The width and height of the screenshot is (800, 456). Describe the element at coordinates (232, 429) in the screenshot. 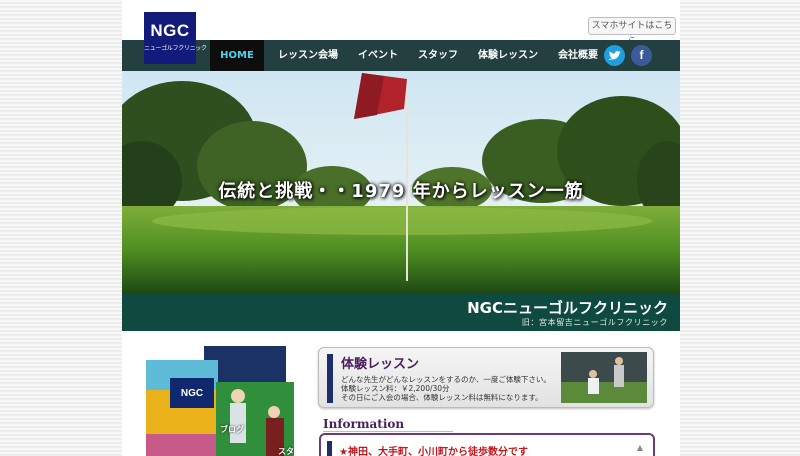

I see `blog-label: ブログ` at that location.